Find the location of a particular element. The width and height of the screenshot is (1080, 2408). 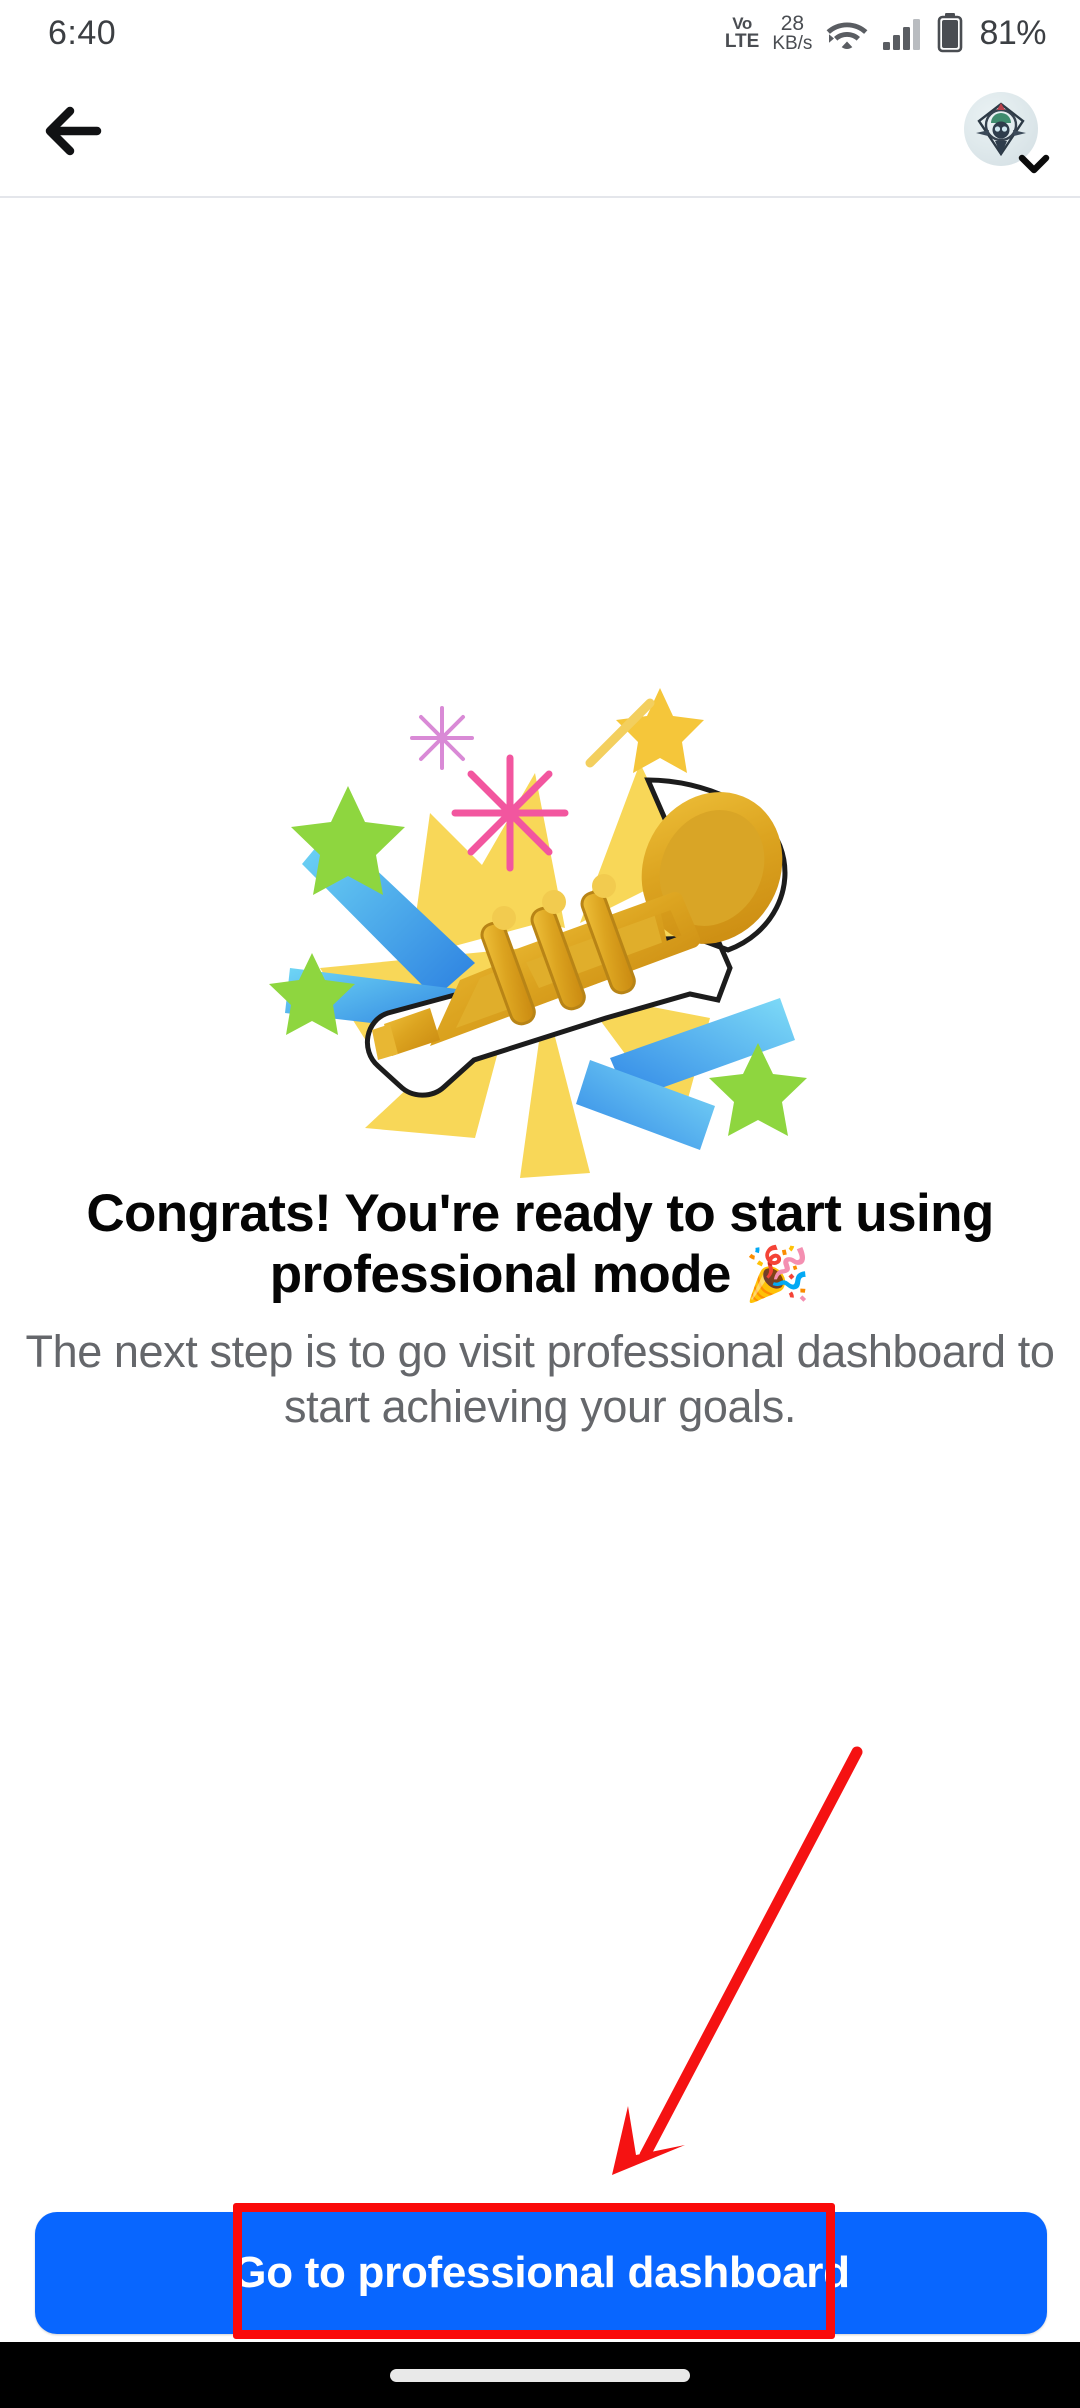

status-bar-icons: Vo LTE 28 KB/s 81% is located at coordinates (886, 33).